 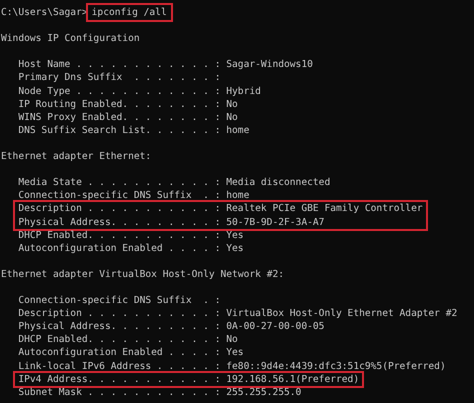 I want to click on field-label: IP Routing Enabled. . . . . . . . :, so click(x=119, y=104).